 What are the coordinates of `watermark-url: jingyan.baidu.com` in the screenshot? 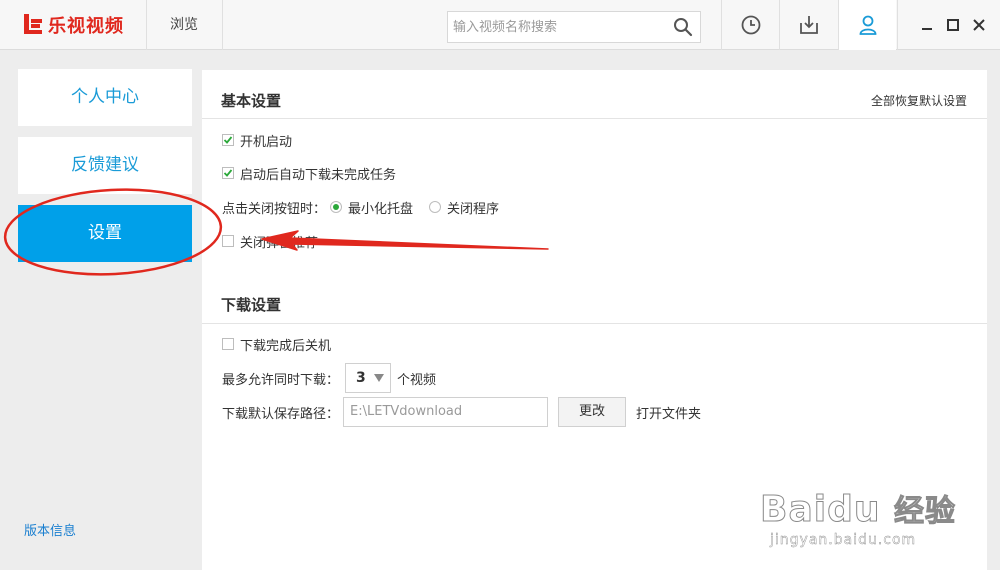 It's located at (843, 540).